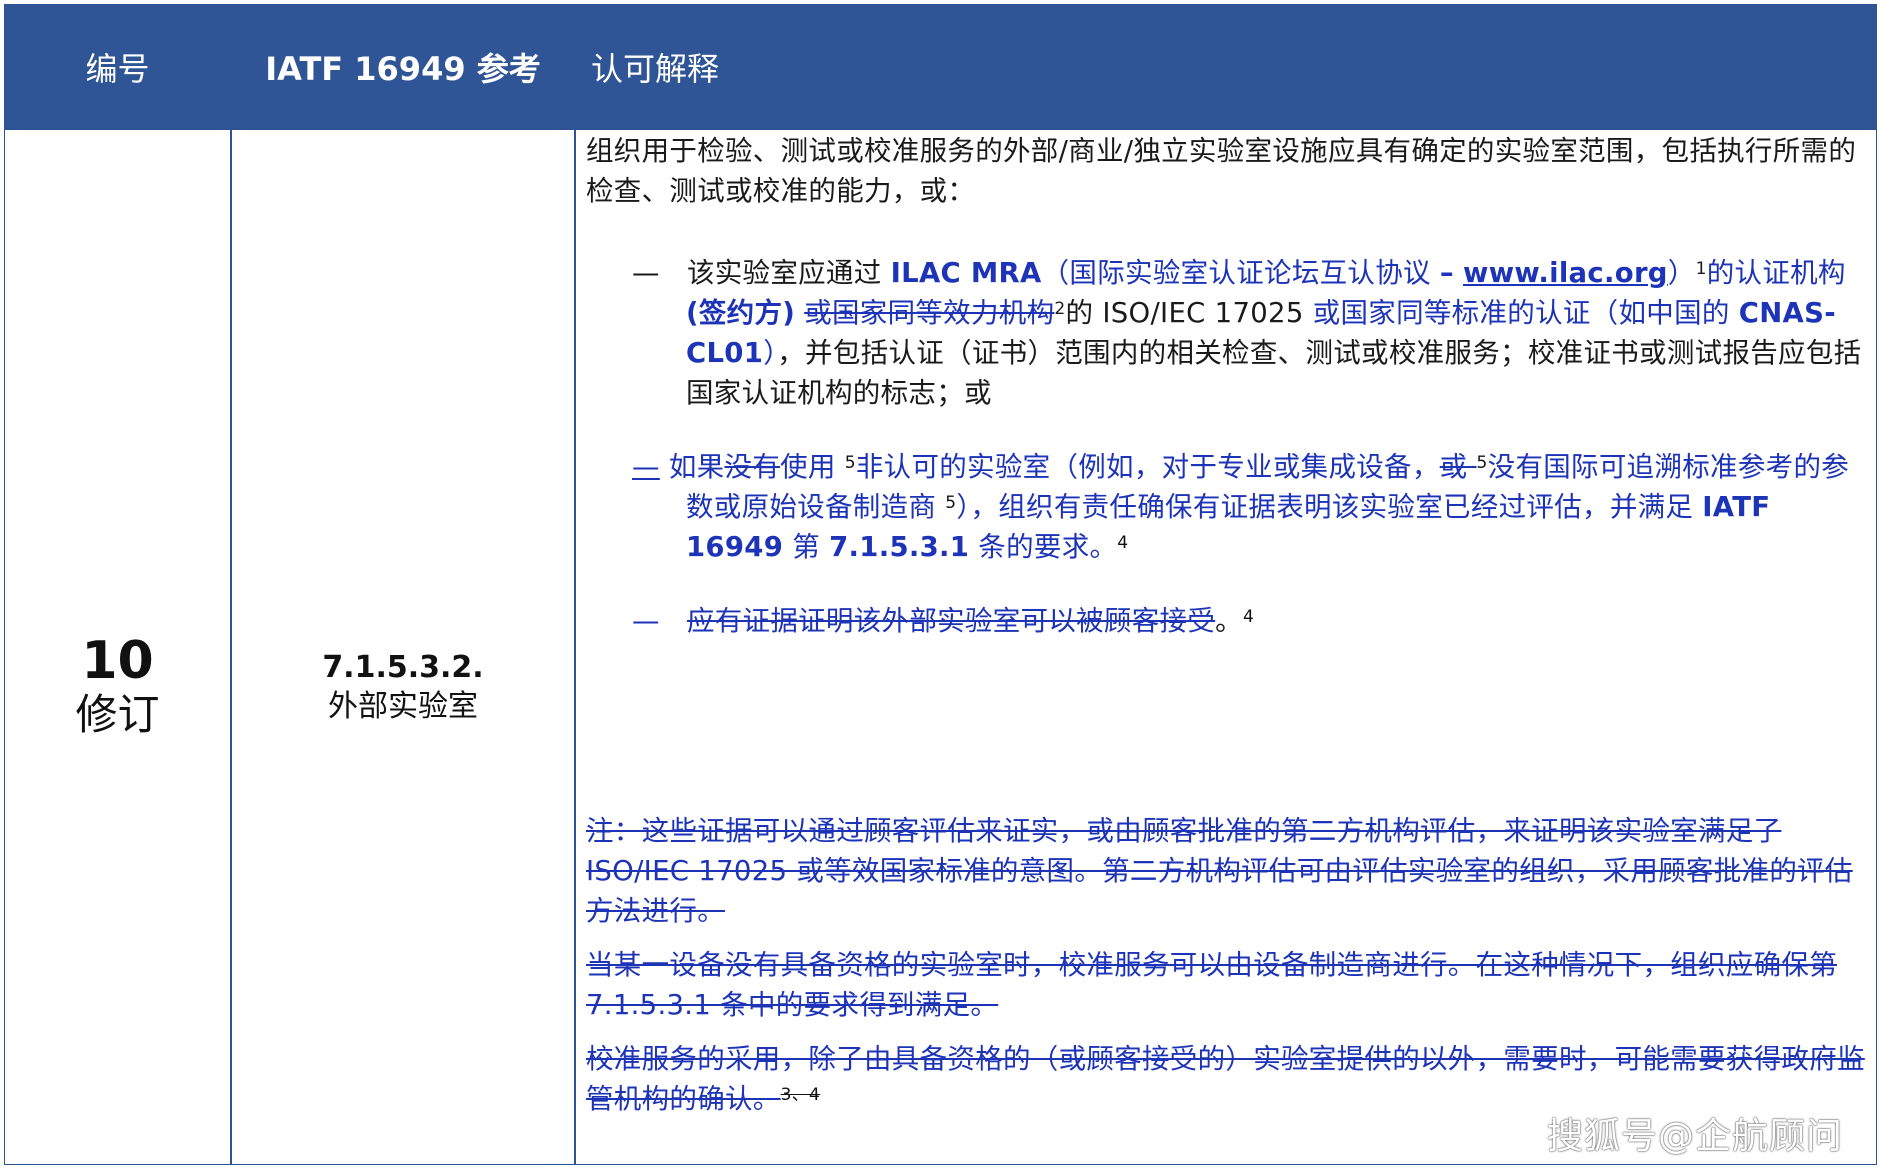 This screenshot has height=1169, width=1881. I want to click on deleted-text: 应有证据证明该外部实验室可以被顾客接受, so click(951, 621).